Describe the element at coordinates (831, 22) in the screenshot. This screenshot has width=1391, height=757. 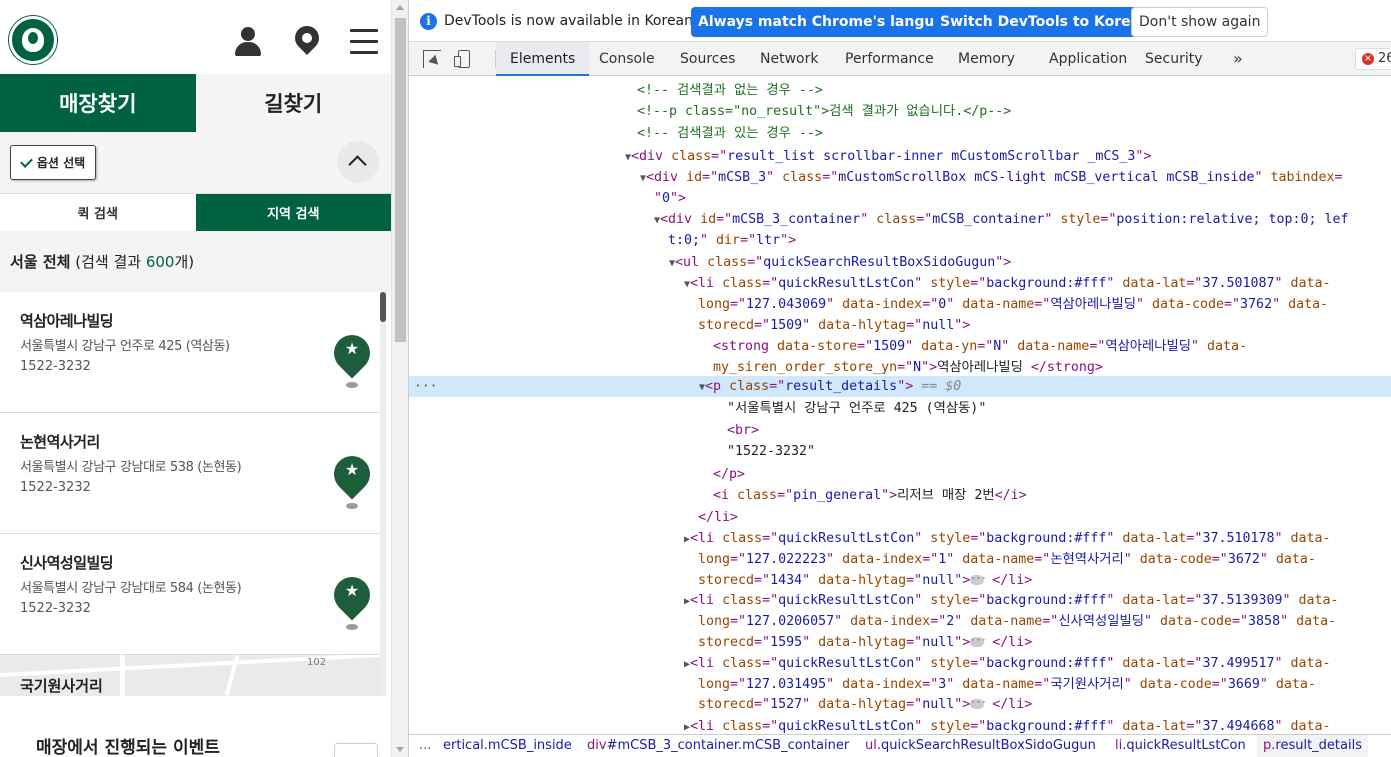
I see `match-language-button: Always match Chrome's language` at that location.